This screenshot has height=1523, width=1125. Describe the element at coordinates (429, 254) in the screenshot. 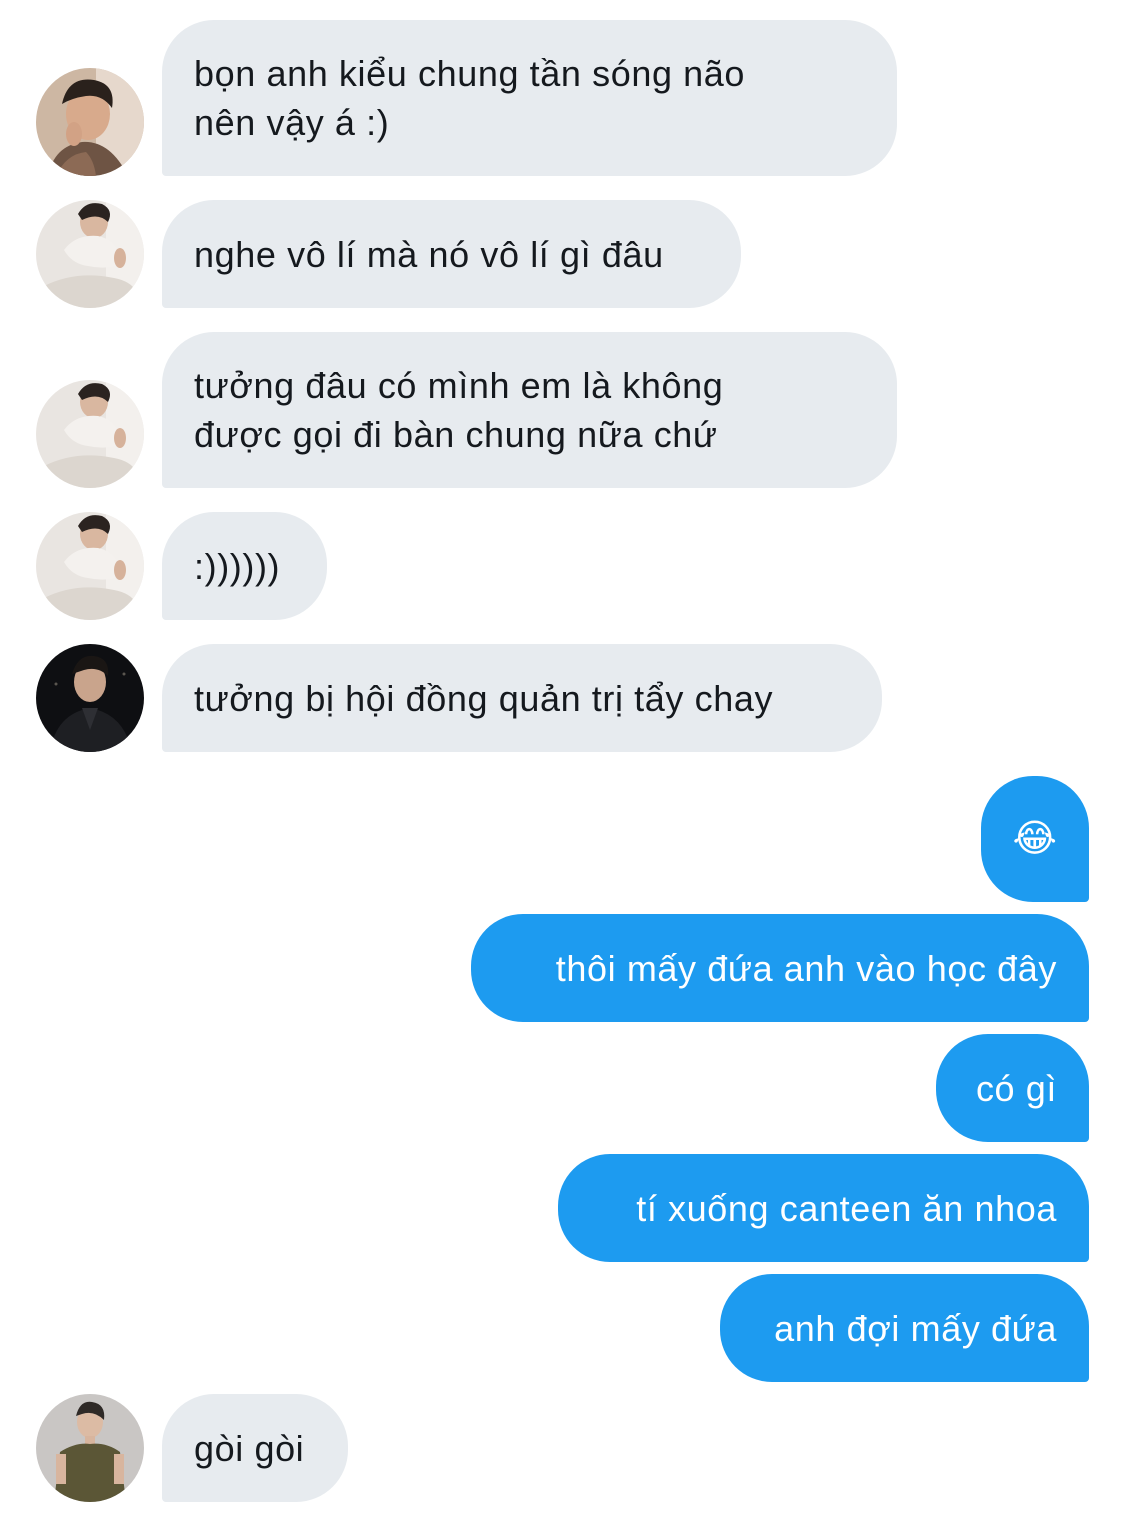

I see `message-text: nghe vô lí mà nó vô lí gì đâu` at that location.